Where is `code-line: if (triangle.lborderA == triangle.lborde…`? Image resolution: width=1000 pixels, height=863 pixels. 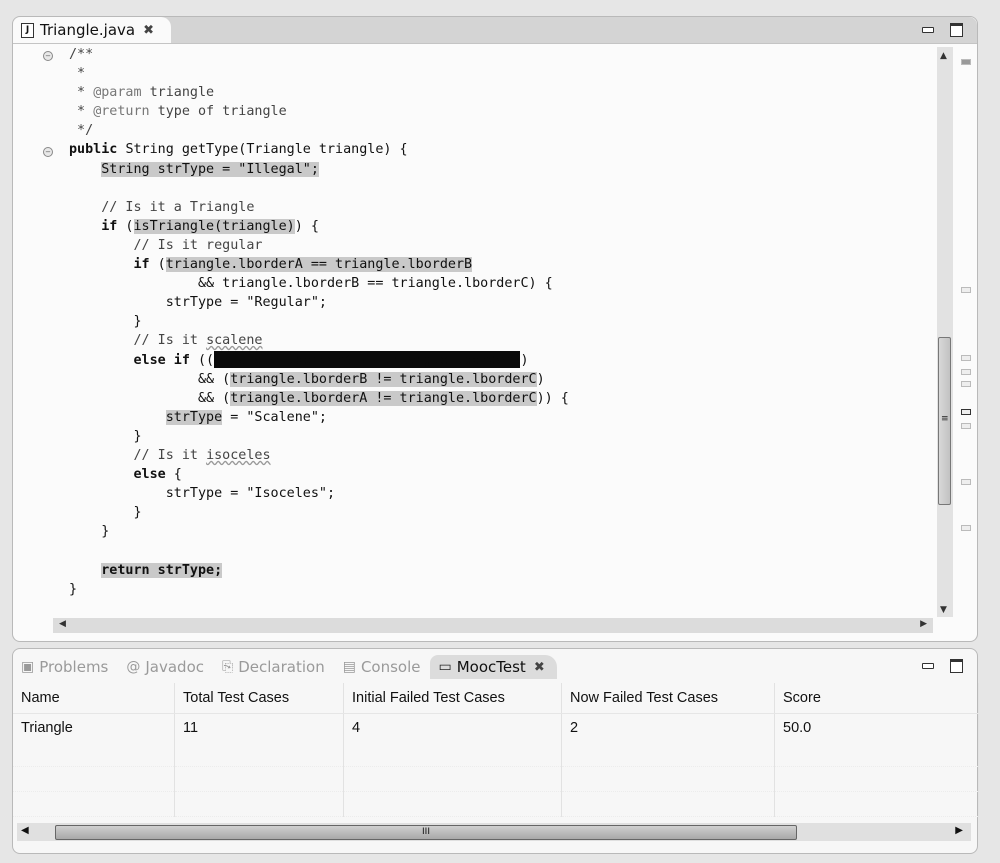 code-line: if (triangle.lborderA == triangle.lborde… is located at coordinates (498, 264).